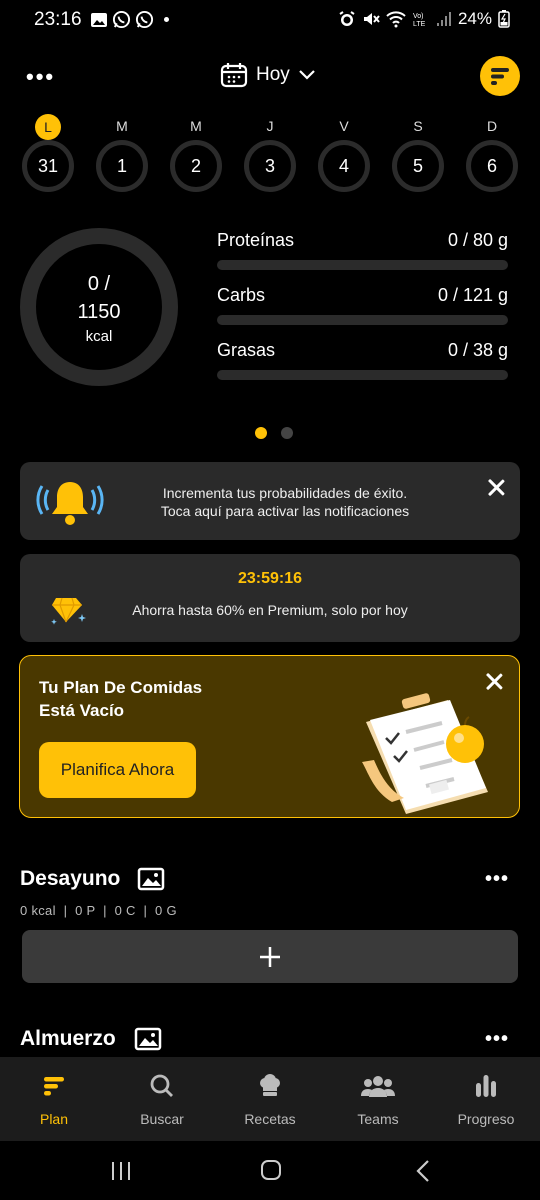 The width and height of the screenshot is (540, 1200). What do you see at coordinates (54, 1086) in the screenshot?
I see `plan-icon` at bounding box center [54, 1086].